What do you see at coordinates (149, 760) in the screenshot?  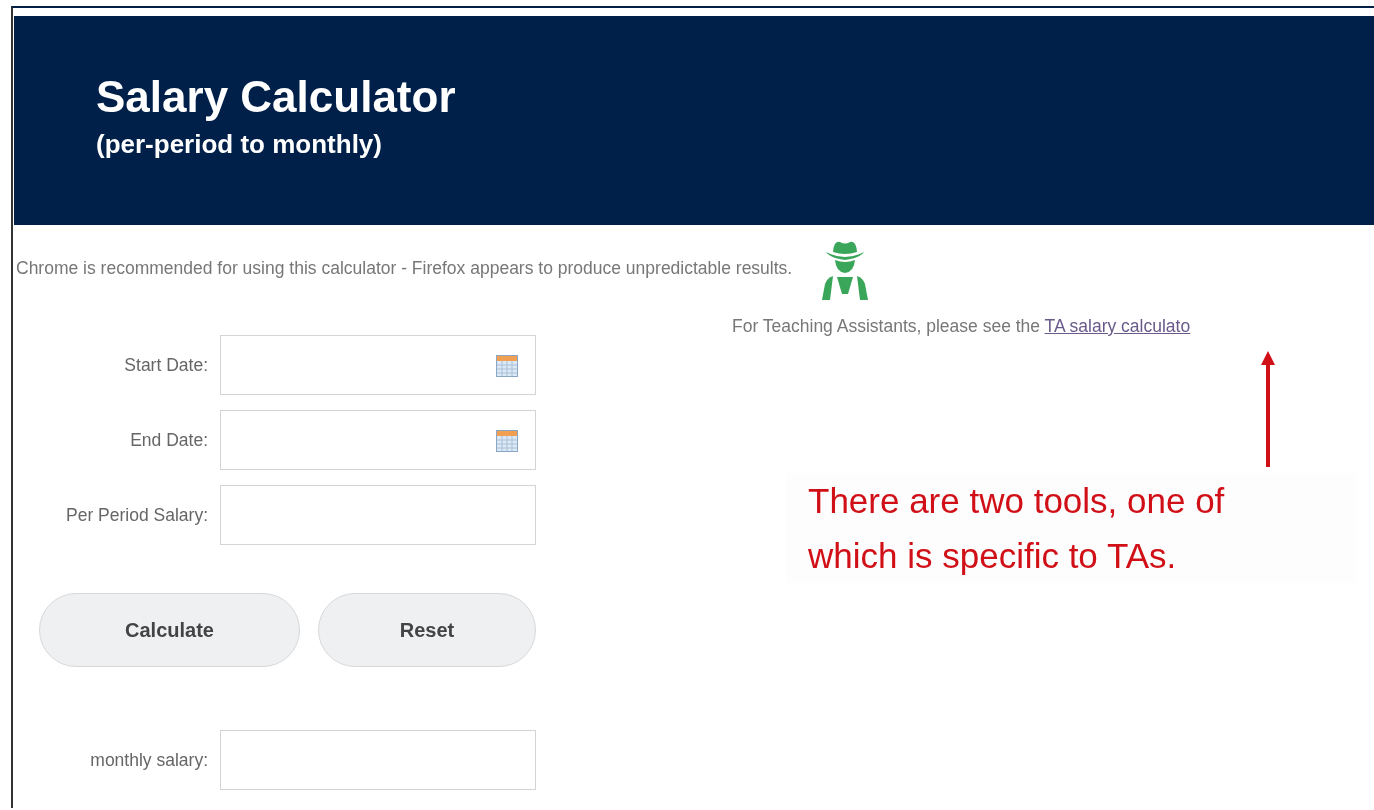 I see `field-label: monthly salary:` at bounding box center [149, 760].